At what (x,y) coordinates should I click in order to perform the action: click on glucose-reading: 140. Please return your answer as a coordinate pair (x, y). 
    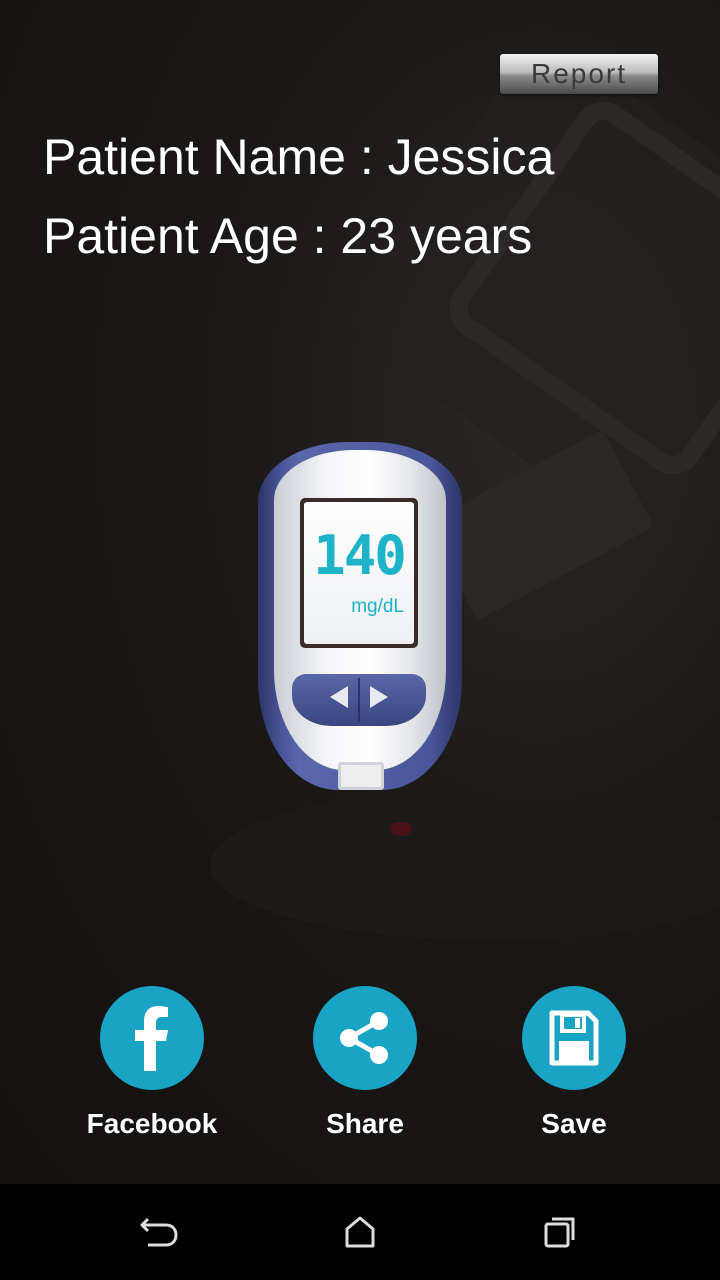
    Looking at the image, I should click on (360, 555).